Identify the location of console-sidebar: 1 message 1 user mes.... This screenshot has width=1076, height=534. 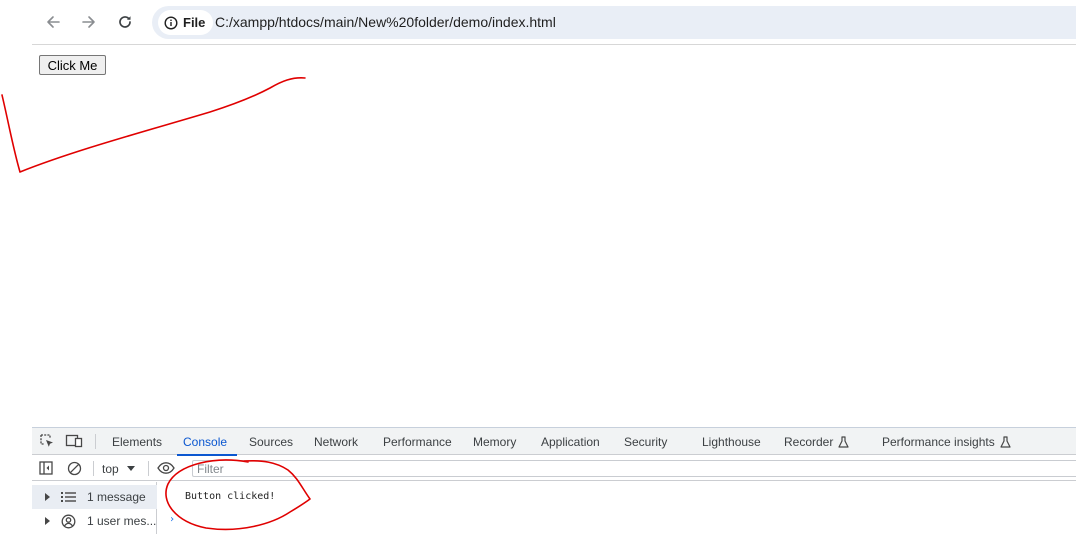
(94, 508).